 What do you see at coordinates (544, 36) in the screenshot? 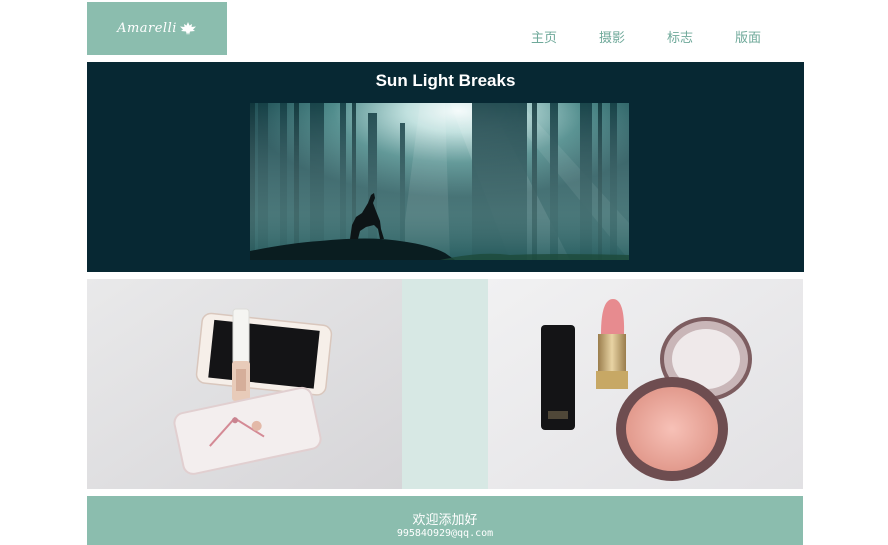
I see `nav-item-home: 主页` at bounding box center [544, 36].